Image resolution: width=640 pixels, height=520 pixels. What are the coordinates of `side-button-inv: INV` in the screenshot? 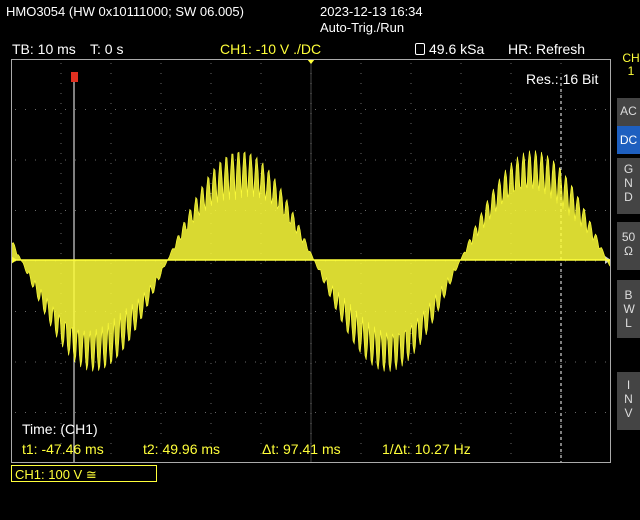 It's located at (628, 401).